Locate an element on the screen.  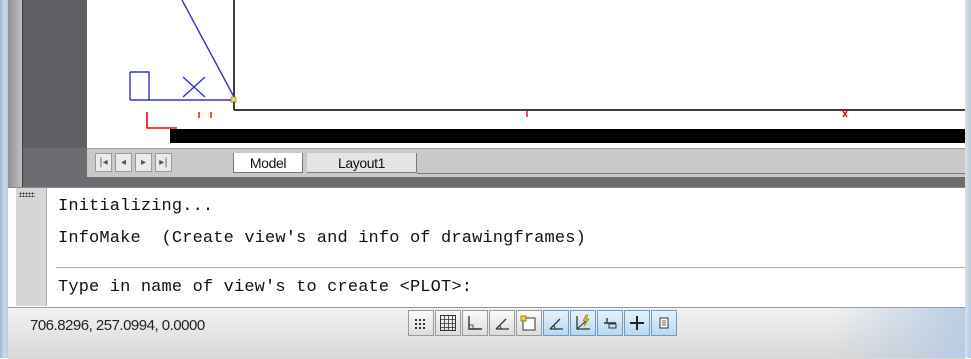
grip-dots-icon is located at coordinates (27, 194).